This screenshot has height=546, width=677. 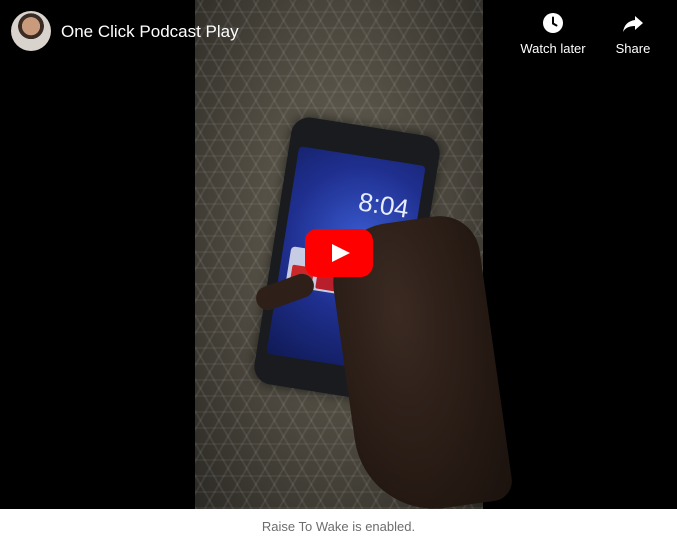 What do you see at coordinates (338, 526) in the screenshot?
I see `caption-text: Raise To Wake is enabled.` at bounding box center [338, 526].